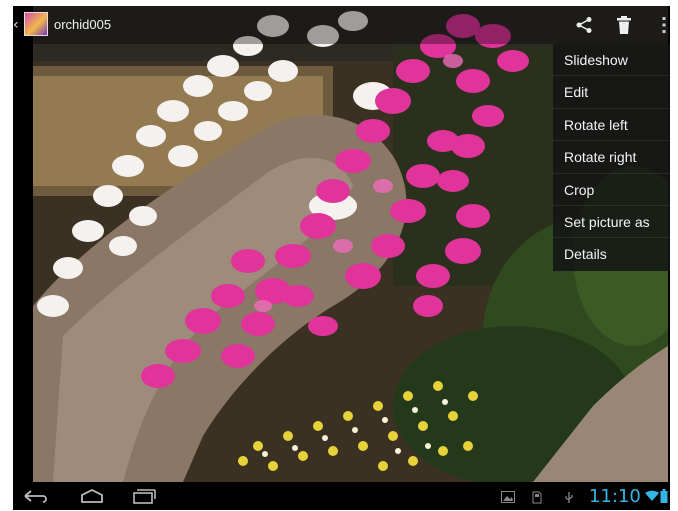  Describe the element at coordinates (615, 496) in the screenshot. I see `clock: 11:10` at that location.